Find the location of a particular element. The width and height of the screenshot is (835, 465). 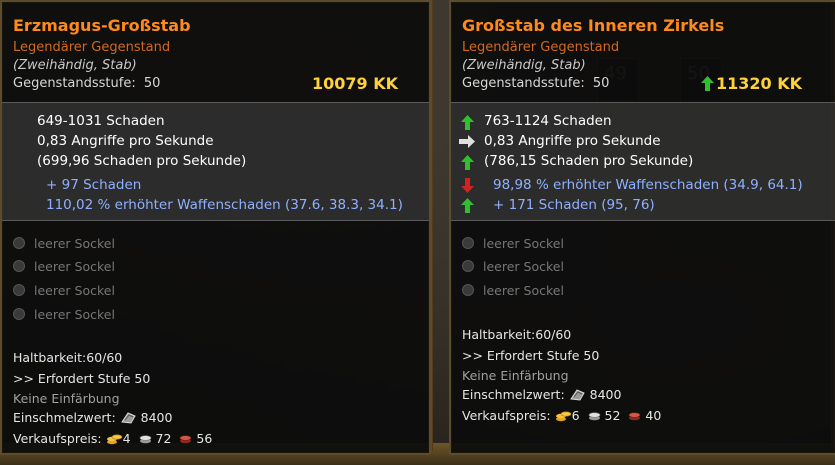

stat-damage: 763-1124 Schaden is located at coordinates (548, 121).